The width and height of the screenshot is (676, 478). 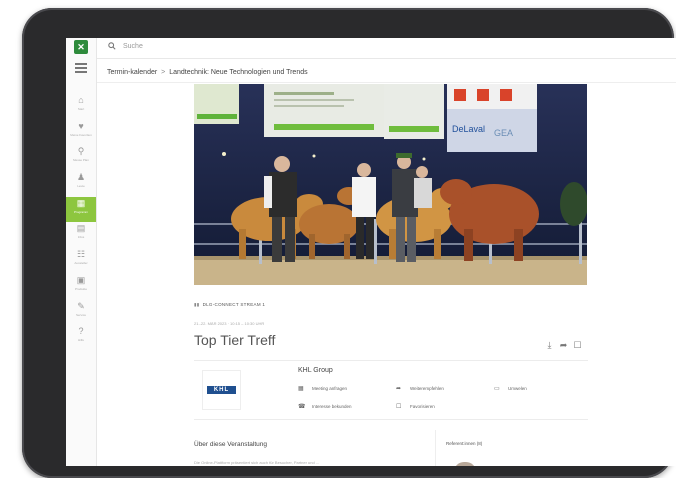 I want to click on sidebar-item: ▦ Programm, so click(x=81, y=209).